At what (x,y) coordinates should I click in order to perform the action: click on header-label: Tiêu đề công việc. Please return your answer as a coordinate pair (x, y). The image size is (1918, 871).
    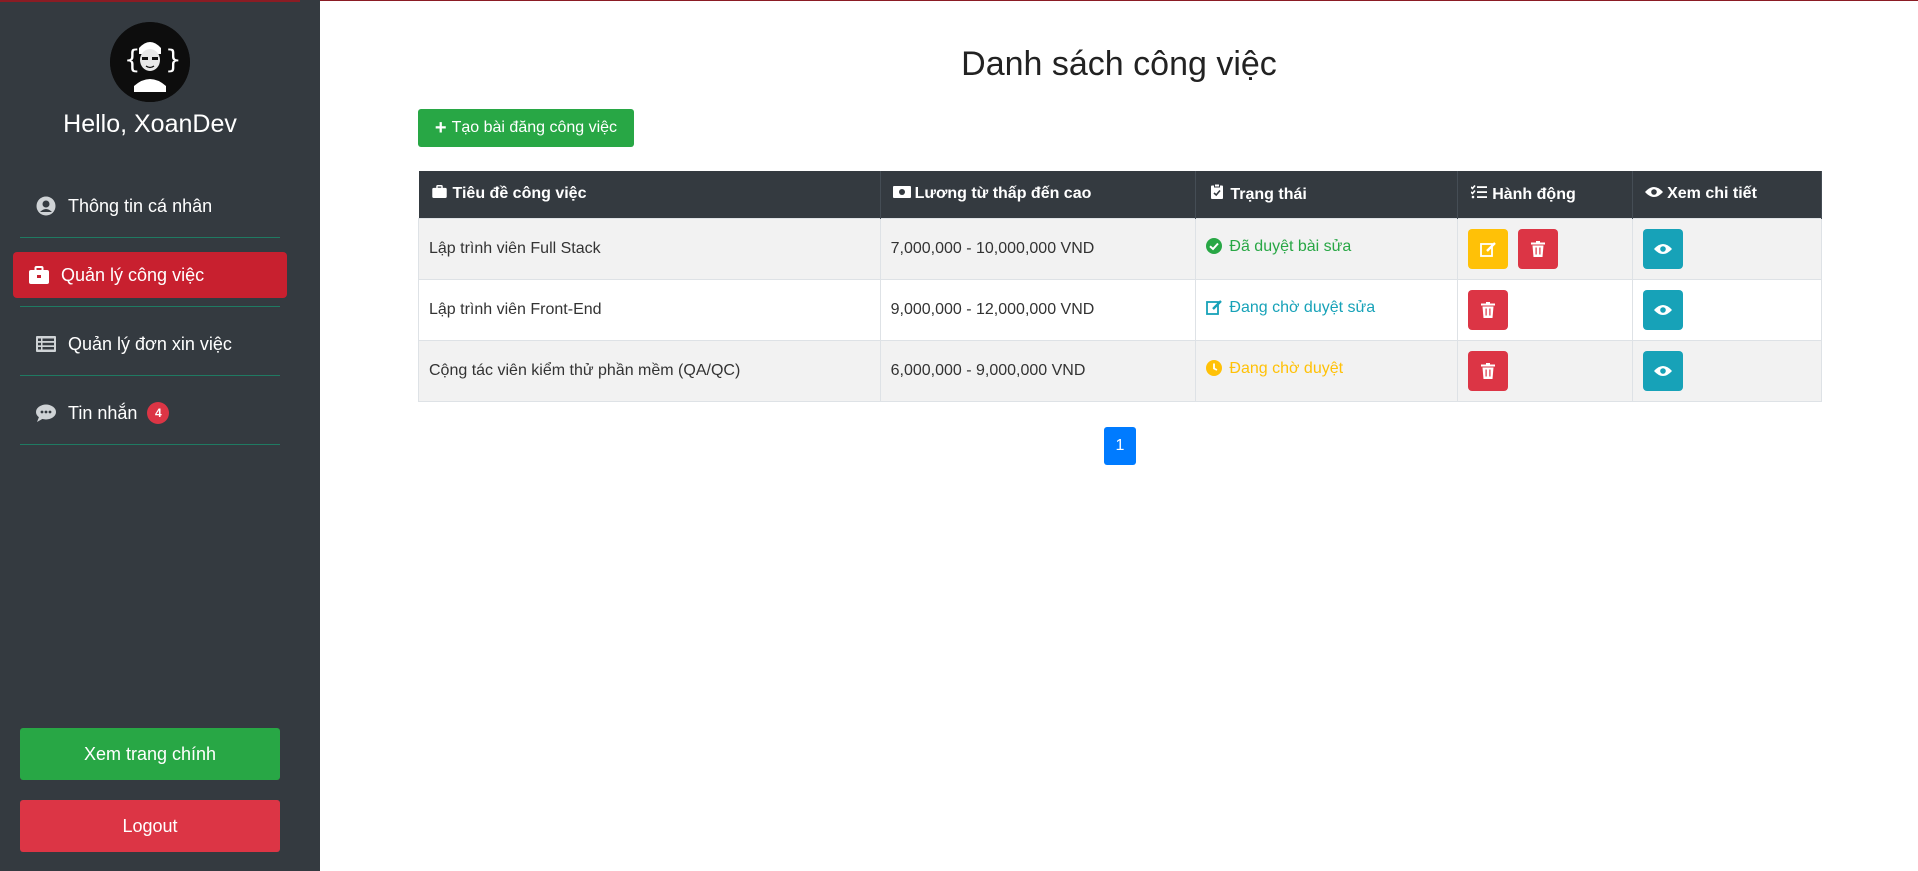
    Looking at the image, I should click on (519, 194).